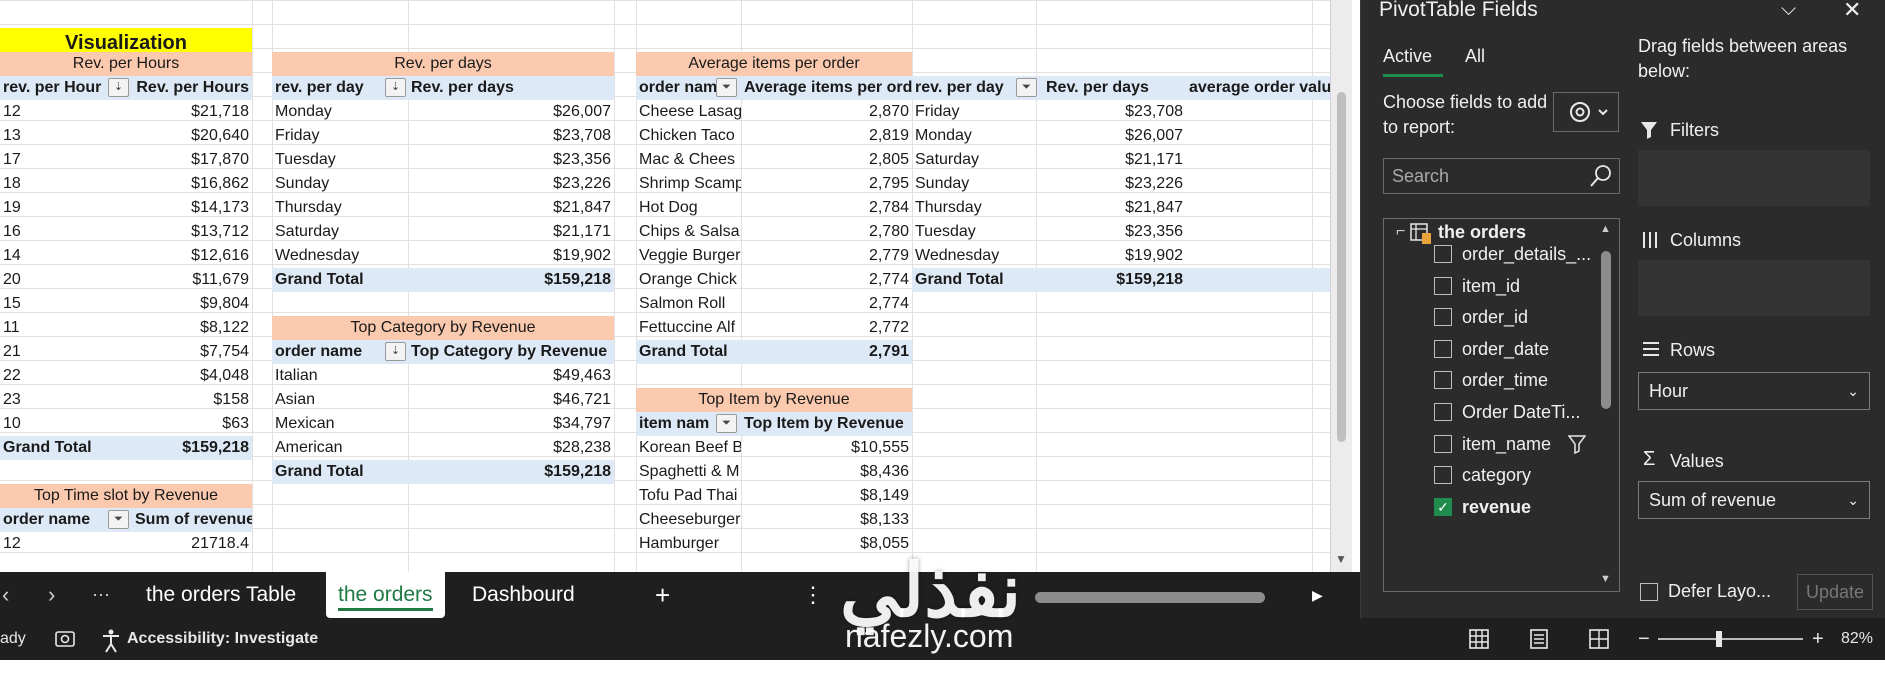 The image size is (1885, 677). Describe the element at coordinates (340, 400) in the screenshot. I see `row-label: Asian` at that location.